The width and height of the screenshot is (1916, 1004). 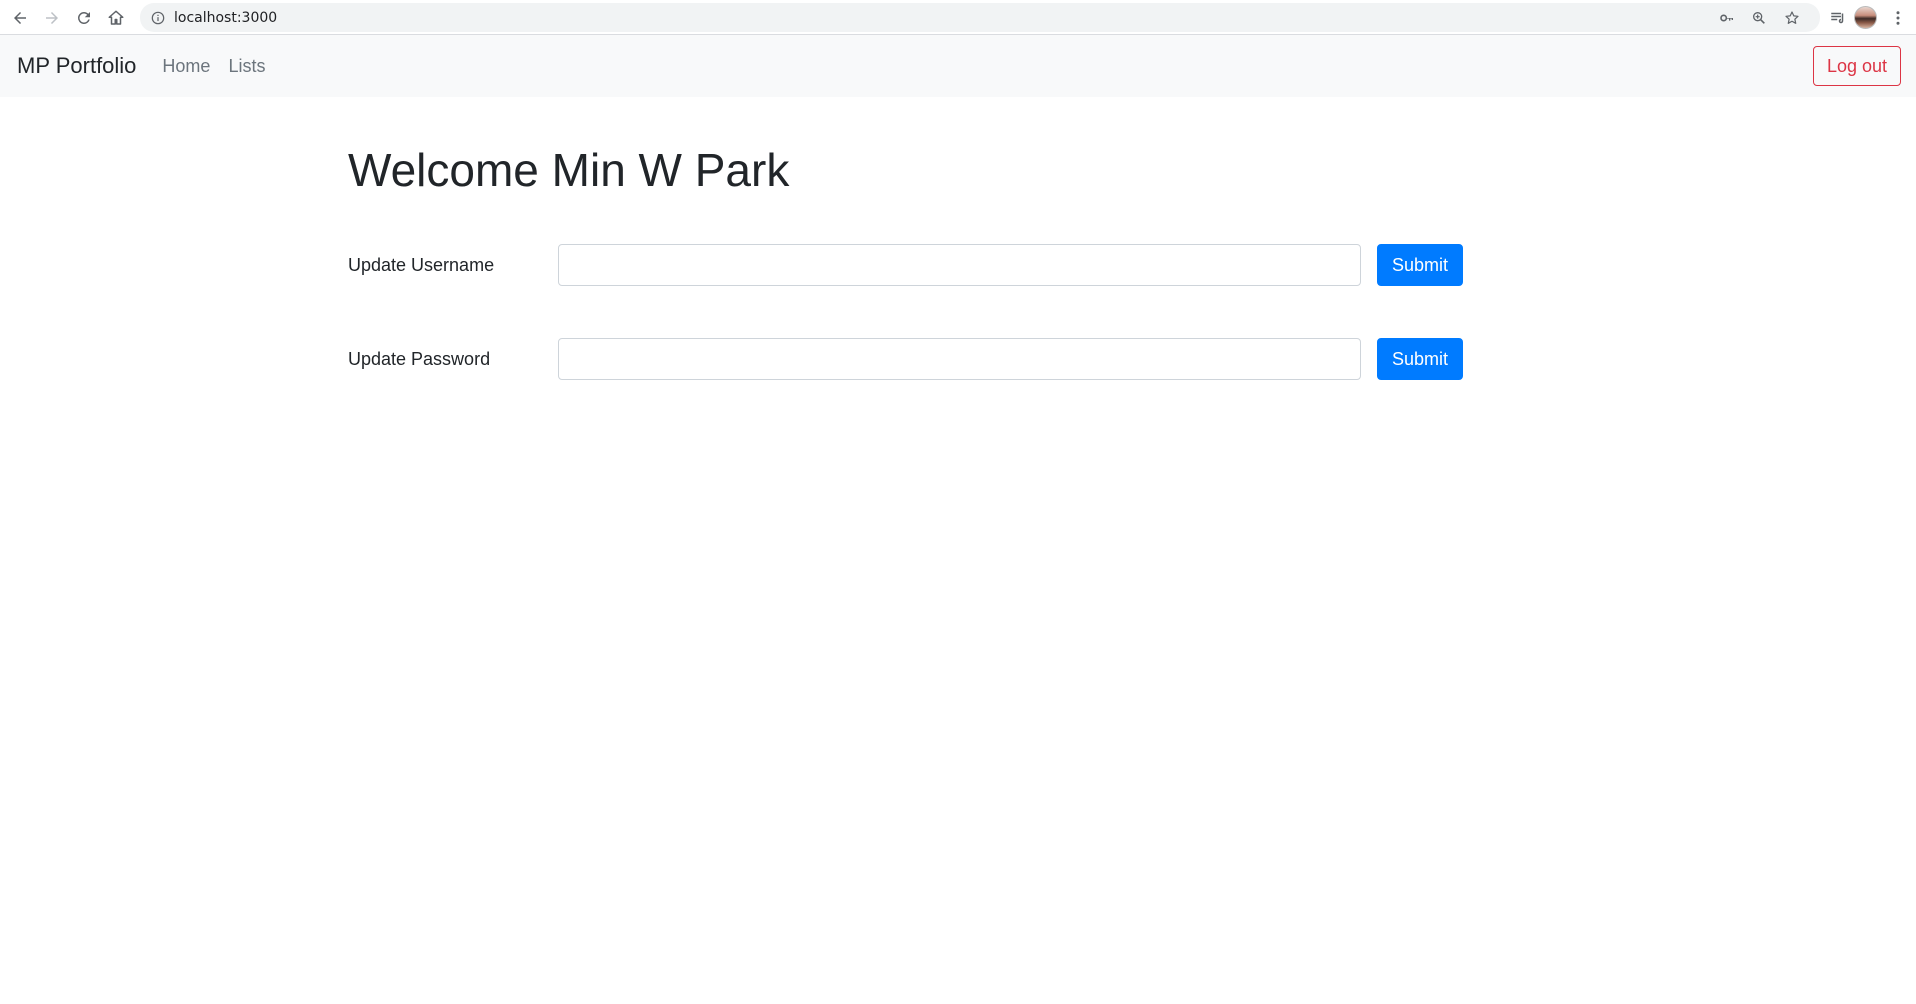 What do you see at coordinates (158, 18) in the screenshot?
I see `info-icon` at bounding box center [158, 18].